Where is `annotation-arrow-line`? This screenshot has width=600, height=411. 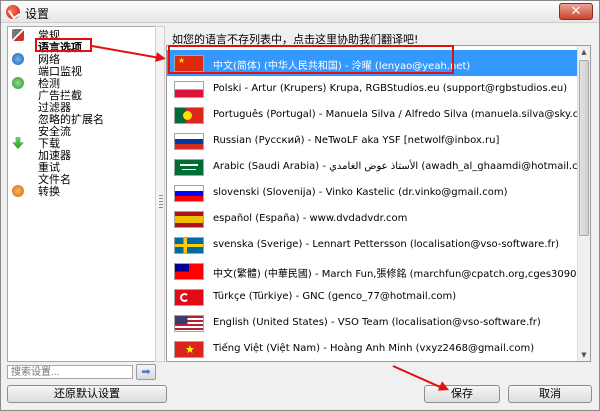
annotation-arrow-line is located at coordinates (416, 377).